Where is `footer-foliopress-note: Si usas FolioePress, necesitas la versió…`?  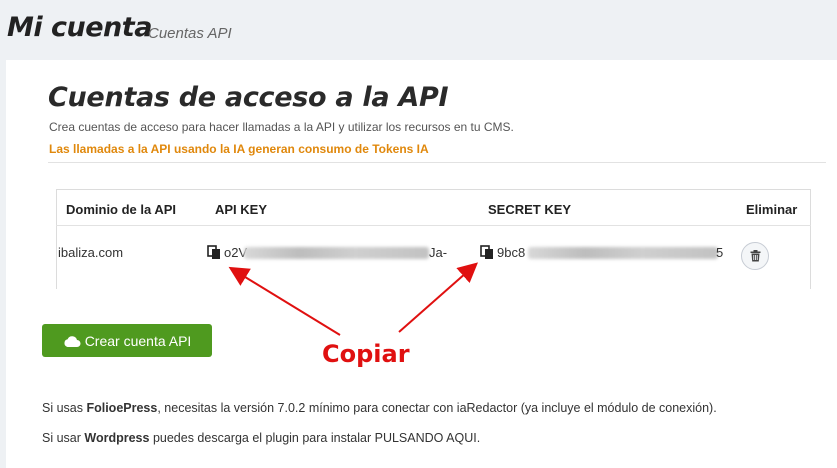 footer-foliopress-note: Si usas FolioePress, necesitas la versió… is located at coordinates (379, 408).